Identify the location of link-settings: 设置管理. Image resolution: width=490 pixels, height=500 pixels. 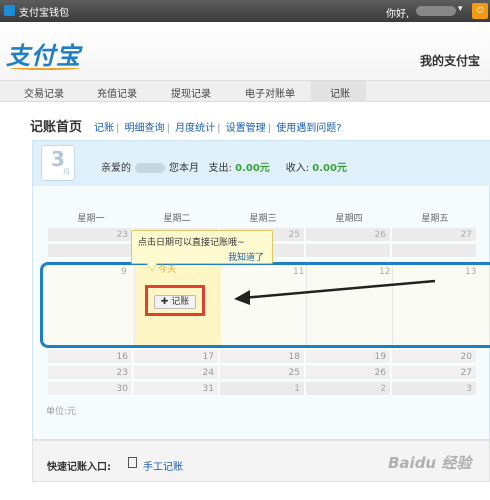
(246, 128).